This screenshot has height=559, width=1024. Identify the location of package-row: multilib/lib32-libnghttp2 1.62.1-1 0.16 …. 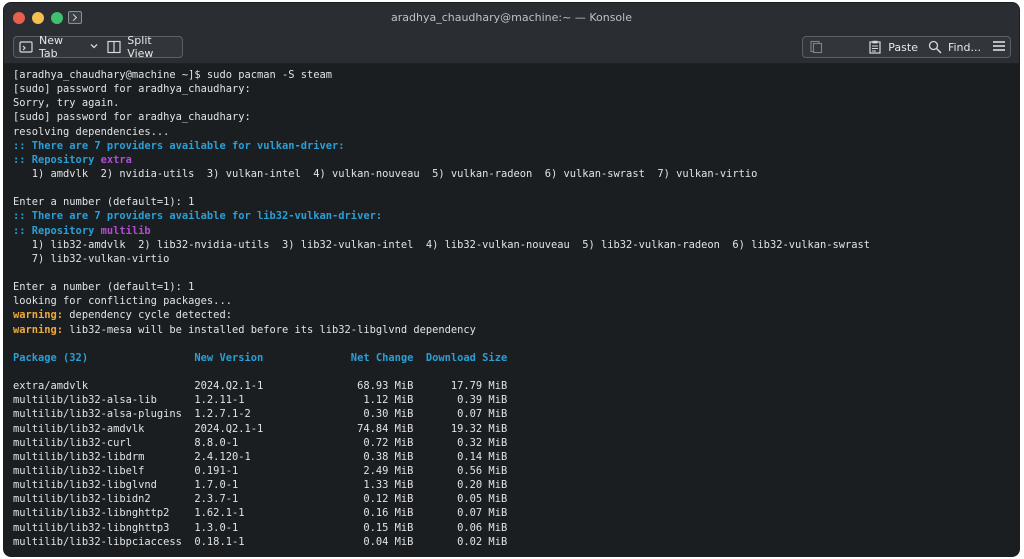
(260, 513).